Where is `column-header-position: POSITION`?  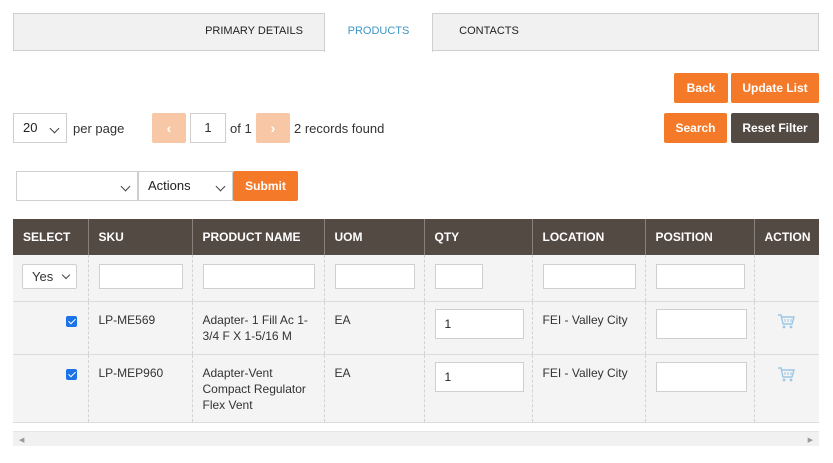
column-header-position: POSITION is located at coordinates (700, 237).